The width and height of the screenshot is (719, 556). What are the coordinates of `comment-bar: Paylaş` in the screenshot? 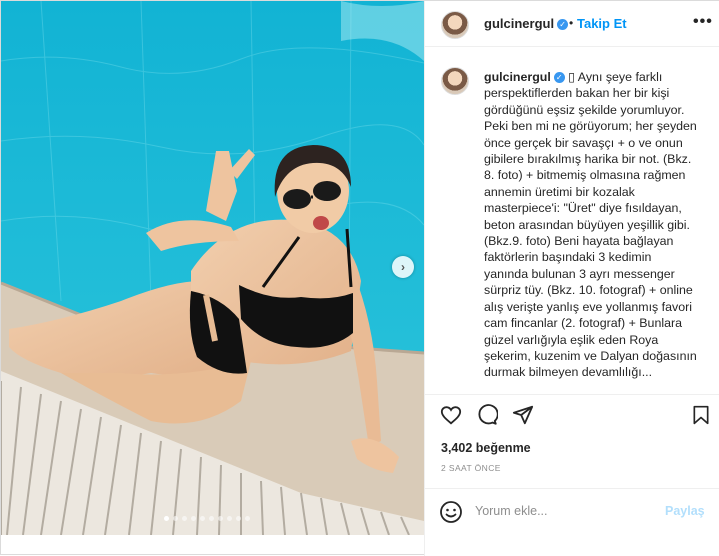 It's located at (572, 511).